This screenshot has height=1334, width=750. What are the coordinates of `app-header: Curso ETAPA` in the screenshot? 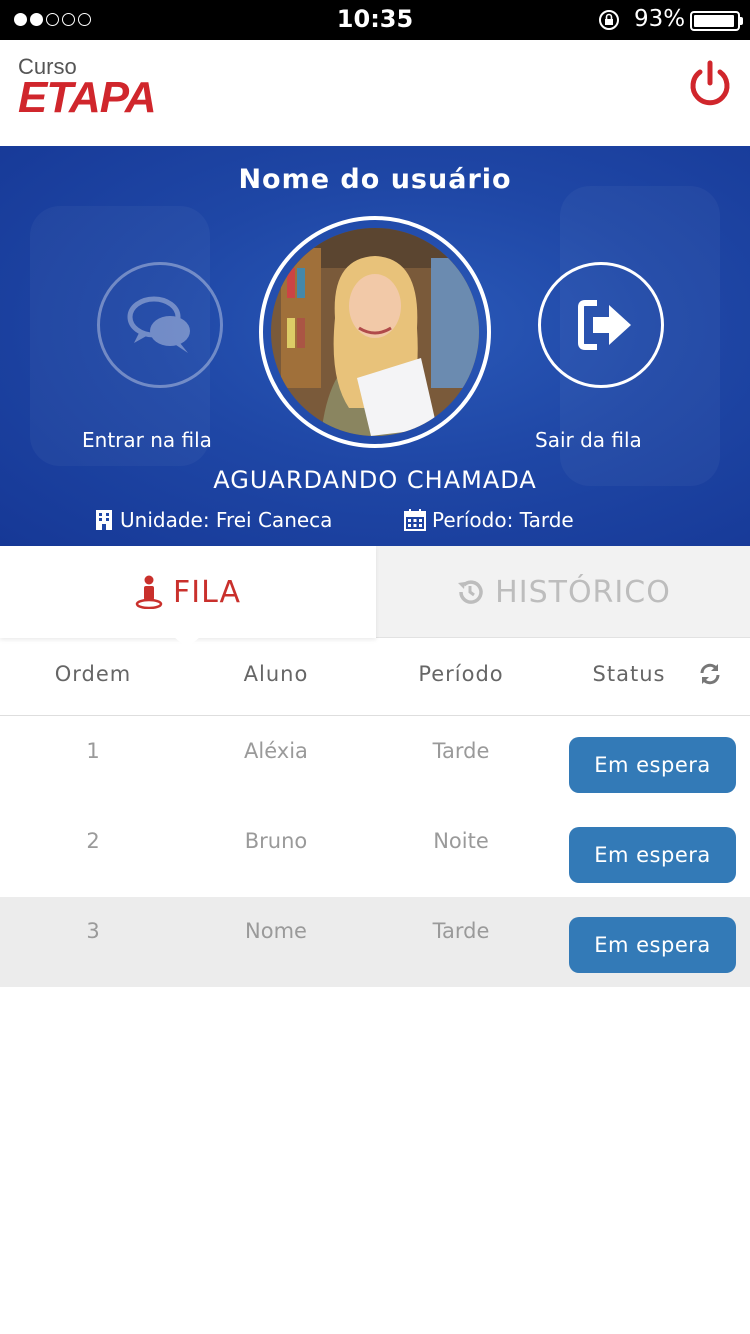 It's located at (375, 93).